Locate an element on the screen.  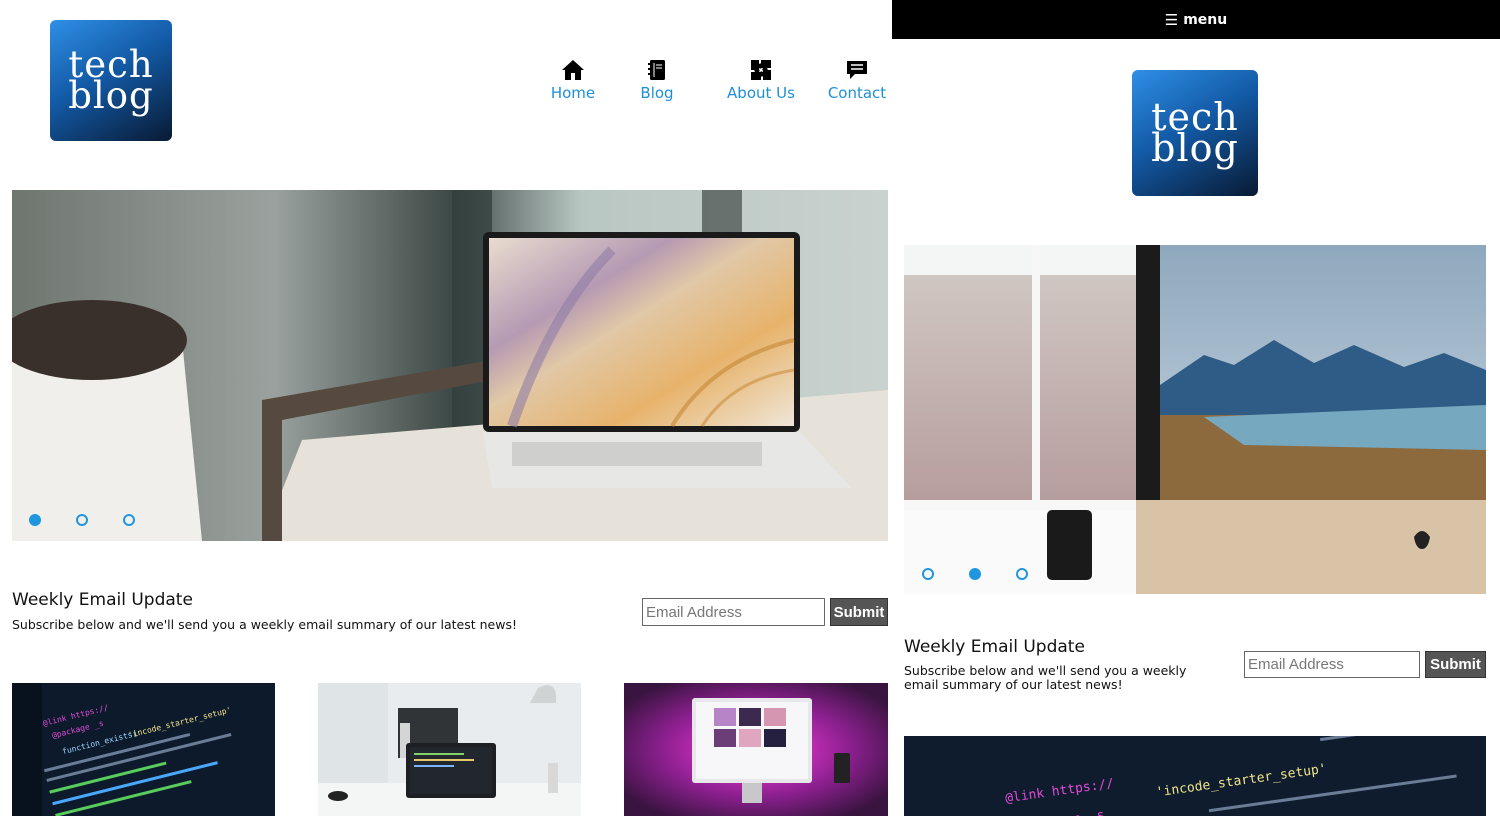
slider-dots is located at coordinates (82, 520).